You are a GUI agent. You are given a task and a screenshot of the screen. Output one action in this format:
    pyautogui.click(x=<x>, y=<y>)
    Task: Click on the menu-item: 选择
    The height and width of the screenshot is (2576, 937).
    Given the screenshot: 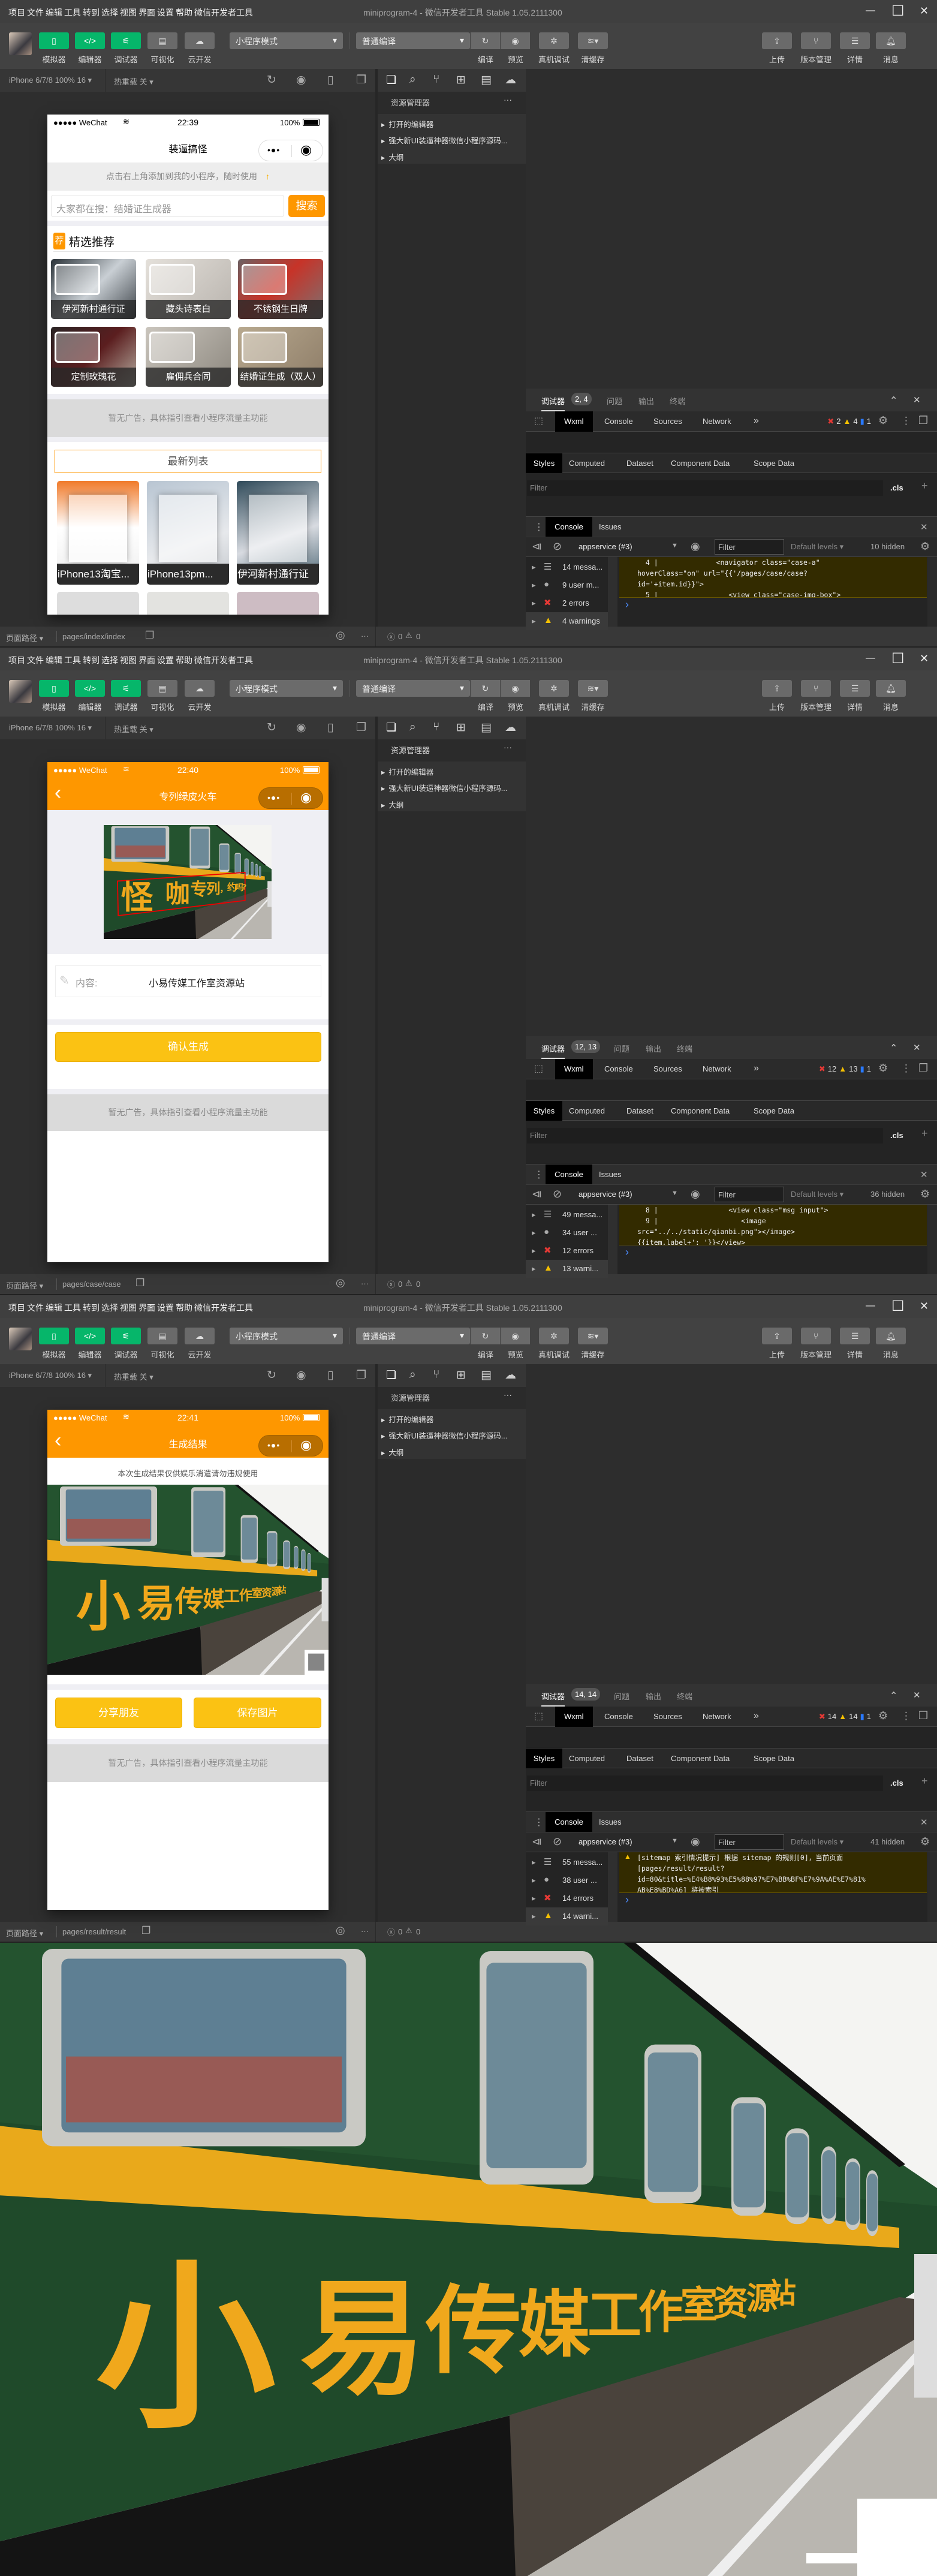 What is the action you would take?
    pyautogui.click(x=109, y=660)
    